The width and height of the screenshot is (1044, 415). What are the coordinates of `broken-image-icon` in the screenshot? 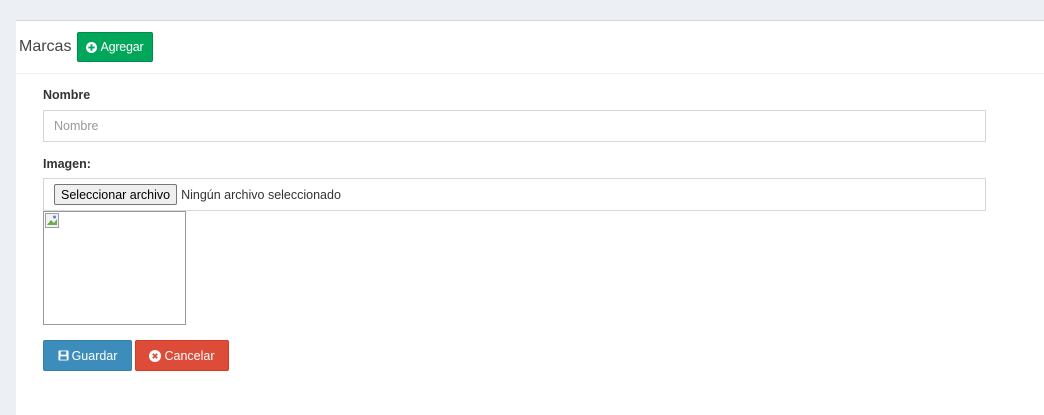 It's located at (53, 223).